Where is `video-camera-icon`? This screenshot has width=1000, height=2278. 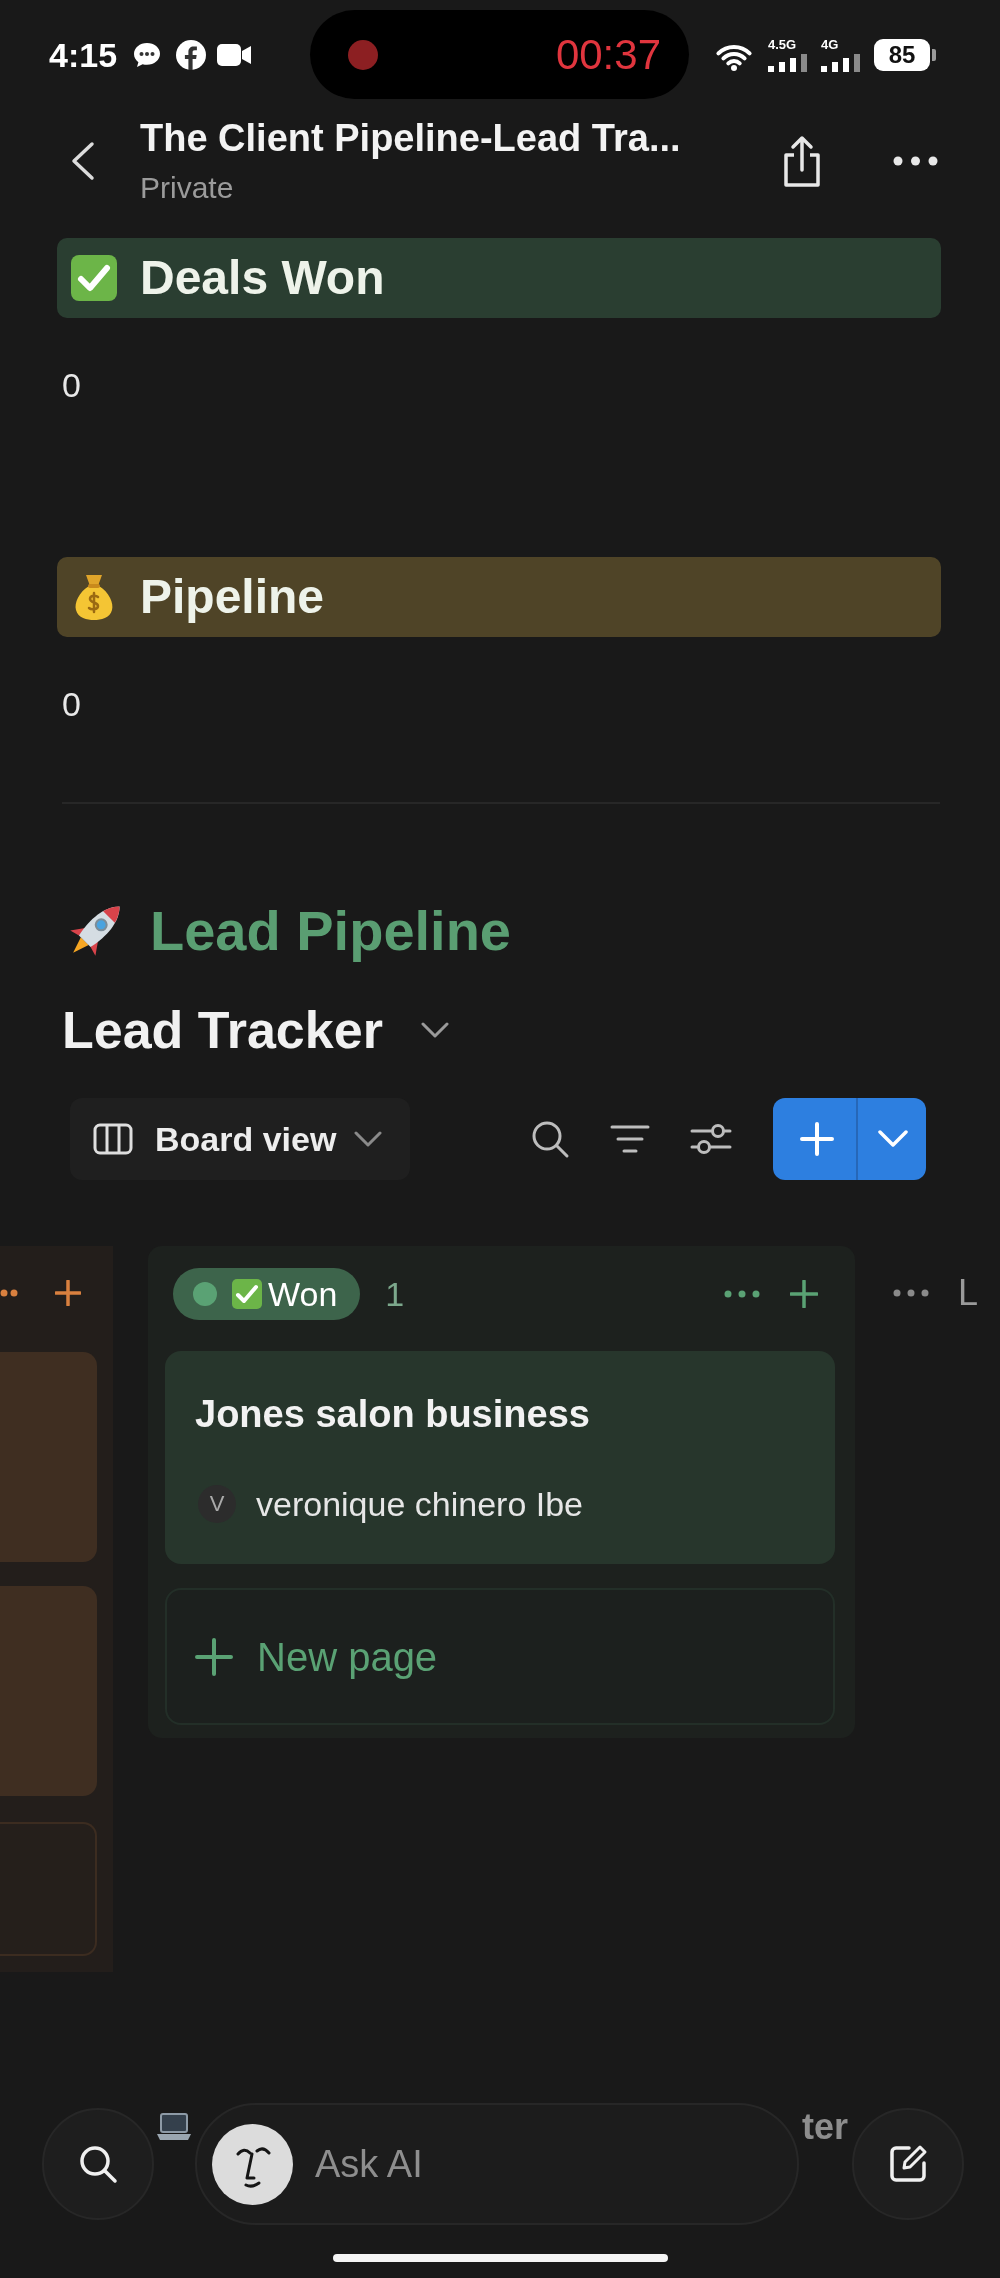 video-camera-icon is located at coordinates (234, 54).